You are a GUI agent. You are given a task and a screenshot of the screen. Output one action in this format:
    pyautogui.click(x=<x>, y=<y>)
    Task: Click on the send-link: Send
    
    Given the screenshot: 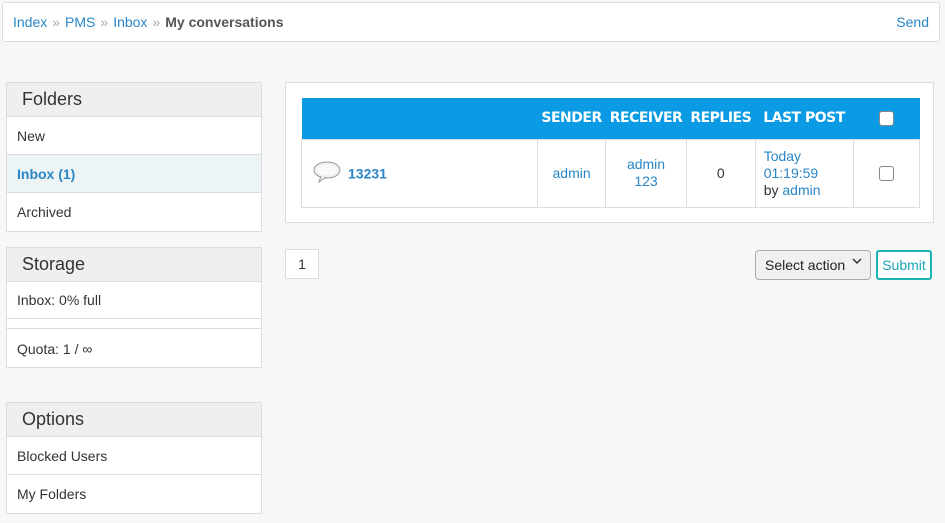 What is the action you would take?
    pyautogui.click(x=912, y=22)
    